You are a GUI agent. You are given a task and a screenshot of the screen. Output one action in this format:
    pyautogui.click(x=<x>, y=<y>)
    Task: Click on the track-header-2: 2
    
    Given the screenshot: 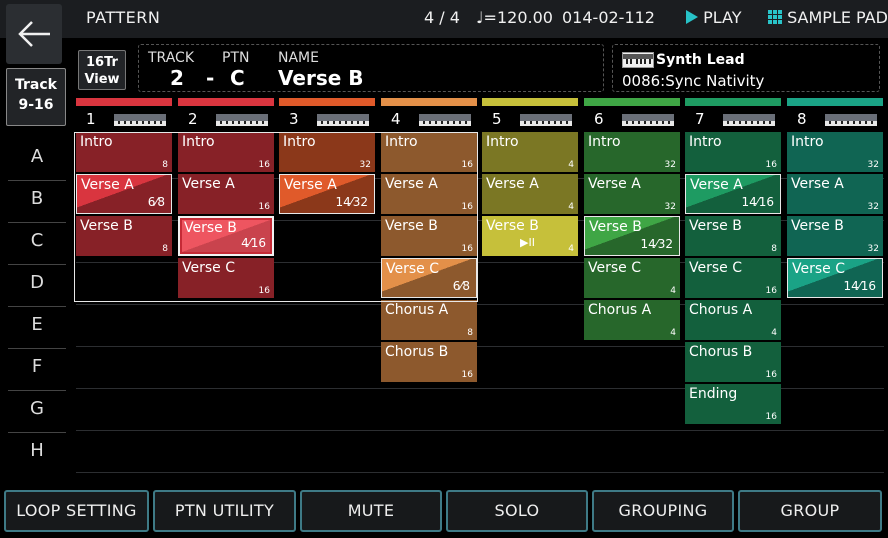 What is the action you would take?
    pyautogui.click(x=226, y=115)
    